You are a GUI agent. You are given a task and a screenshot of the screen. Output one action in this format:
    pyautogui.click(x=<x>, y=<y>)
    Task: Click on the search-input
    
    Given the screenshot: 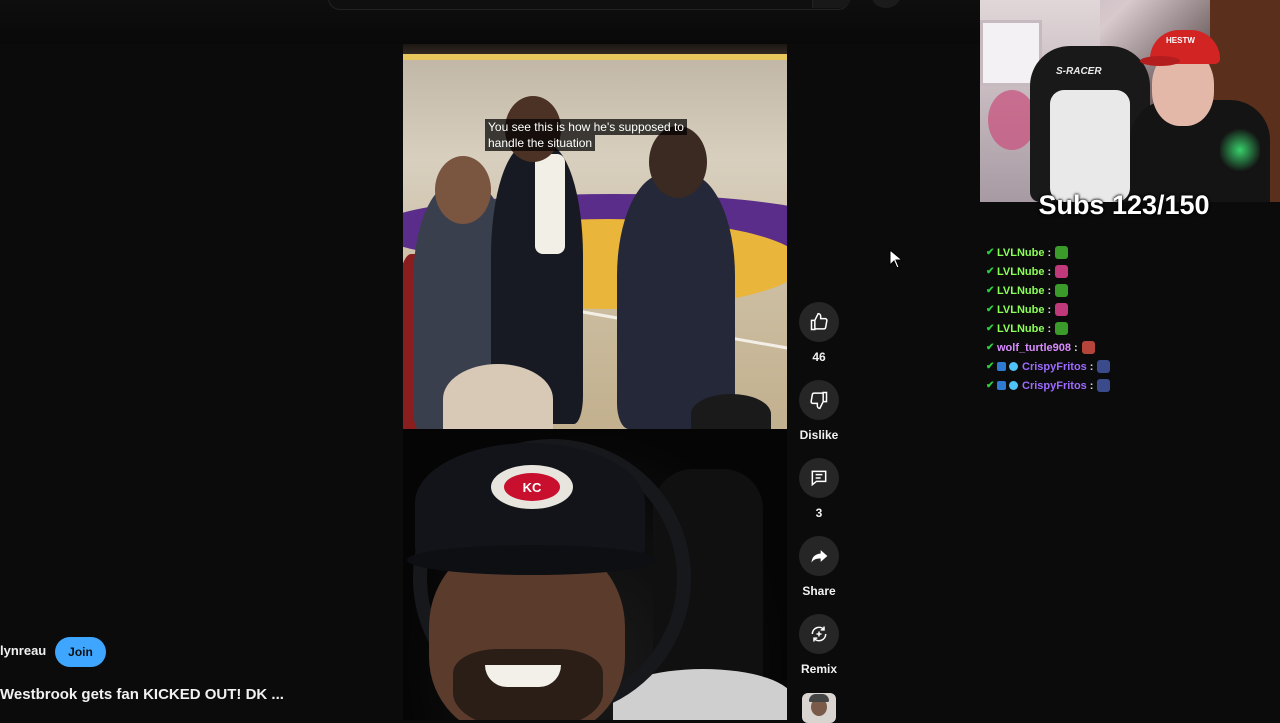 What is the action you would take?
    pyautogui.click(x=589, y=5)
    